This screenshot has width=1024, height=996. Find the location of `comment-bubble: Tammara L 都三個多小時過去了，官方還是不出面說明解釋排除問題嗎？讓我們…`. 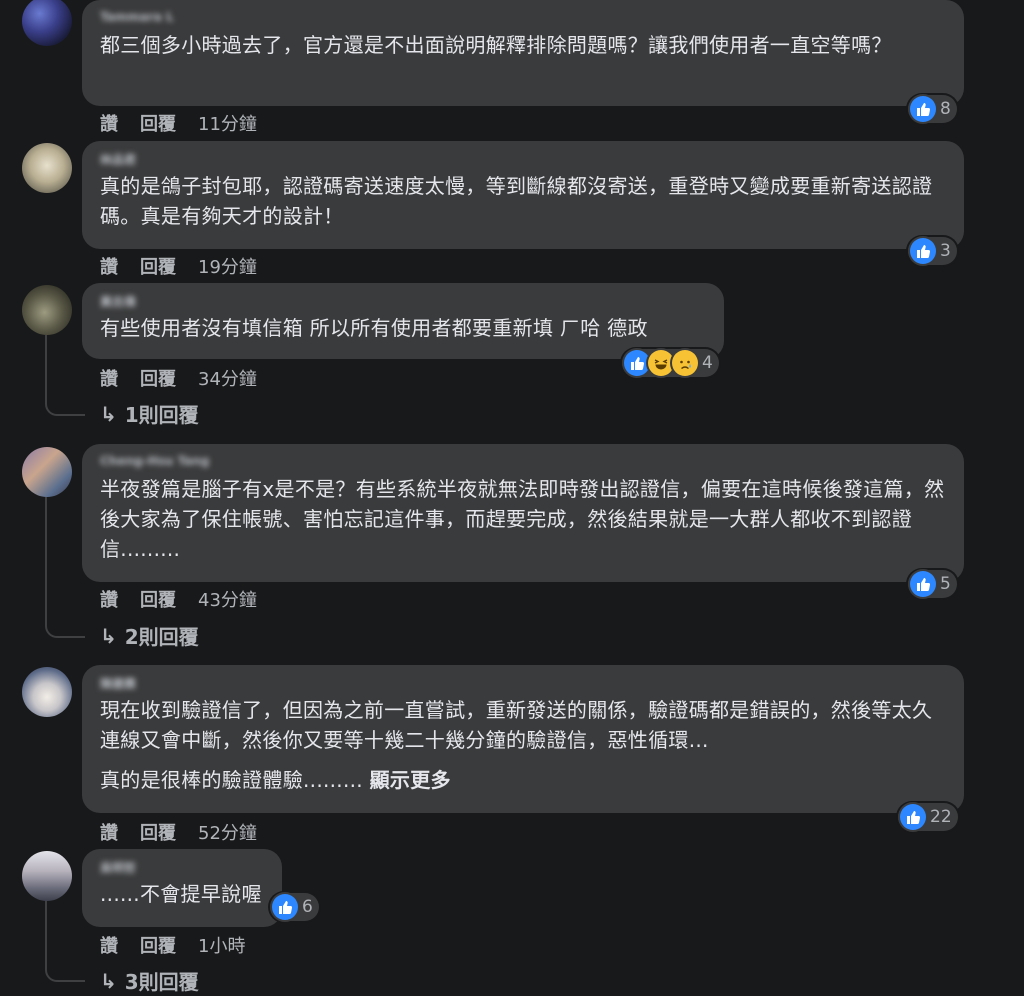

comment-bubble: Tammara L 都三個多小時過去了，官方還是不出面說明解釋排除問題嗎？讓我們… is located at coordinates (523, 53).